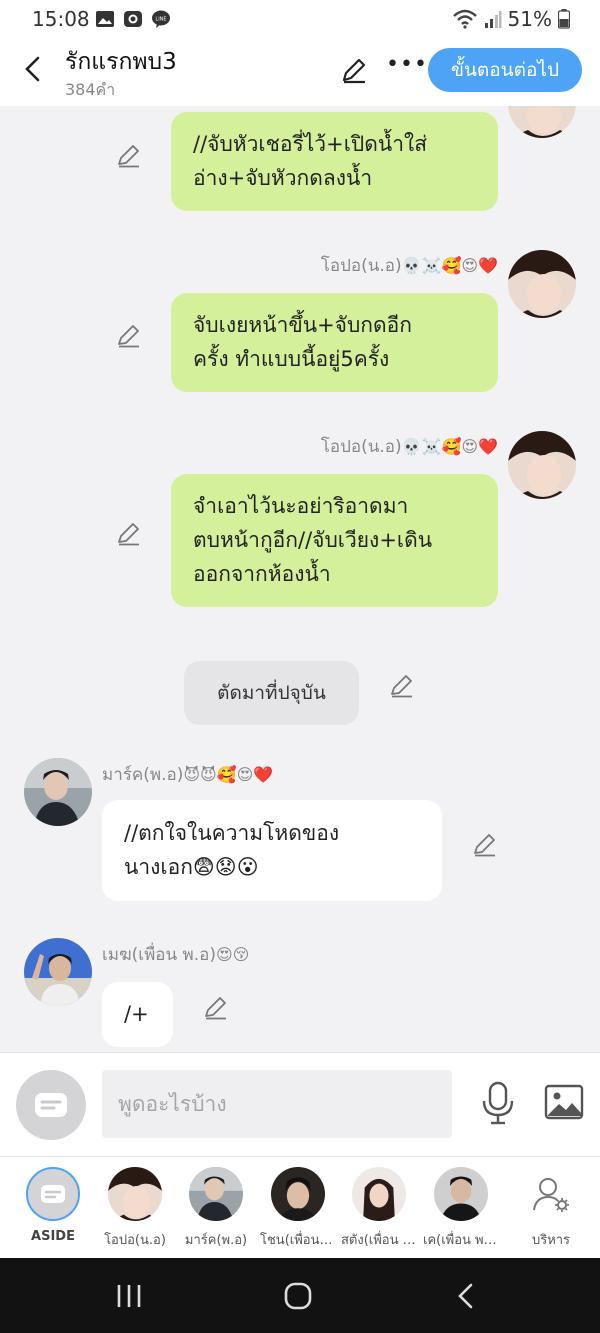  I want to click on app-header: รักแรกพบ3 384คำ ••• ขั้นตอนต่อไป, so click(300, 72).